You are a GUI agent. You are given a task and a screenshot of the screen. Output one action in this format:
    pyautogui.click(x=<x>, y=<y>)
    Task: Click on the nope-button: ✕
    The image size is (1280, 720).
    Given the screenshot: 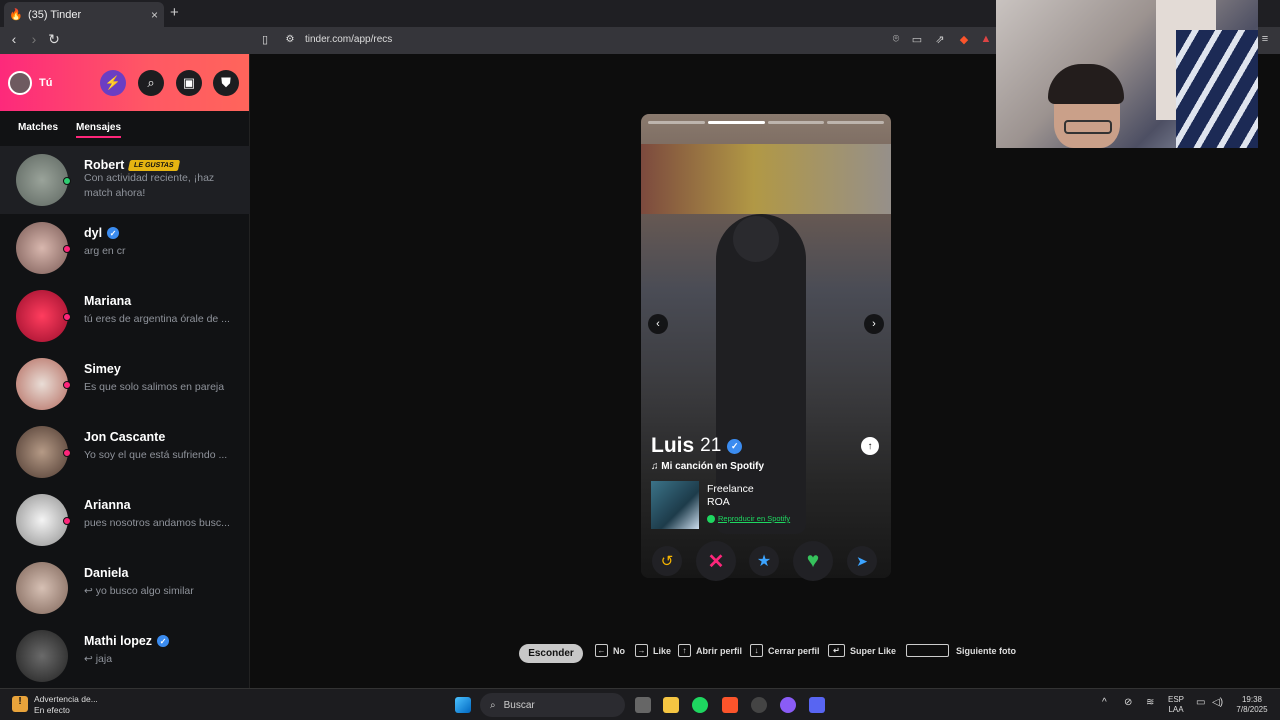 What is the action you would take?
    pyautogui.click(x=716, y=561)
    